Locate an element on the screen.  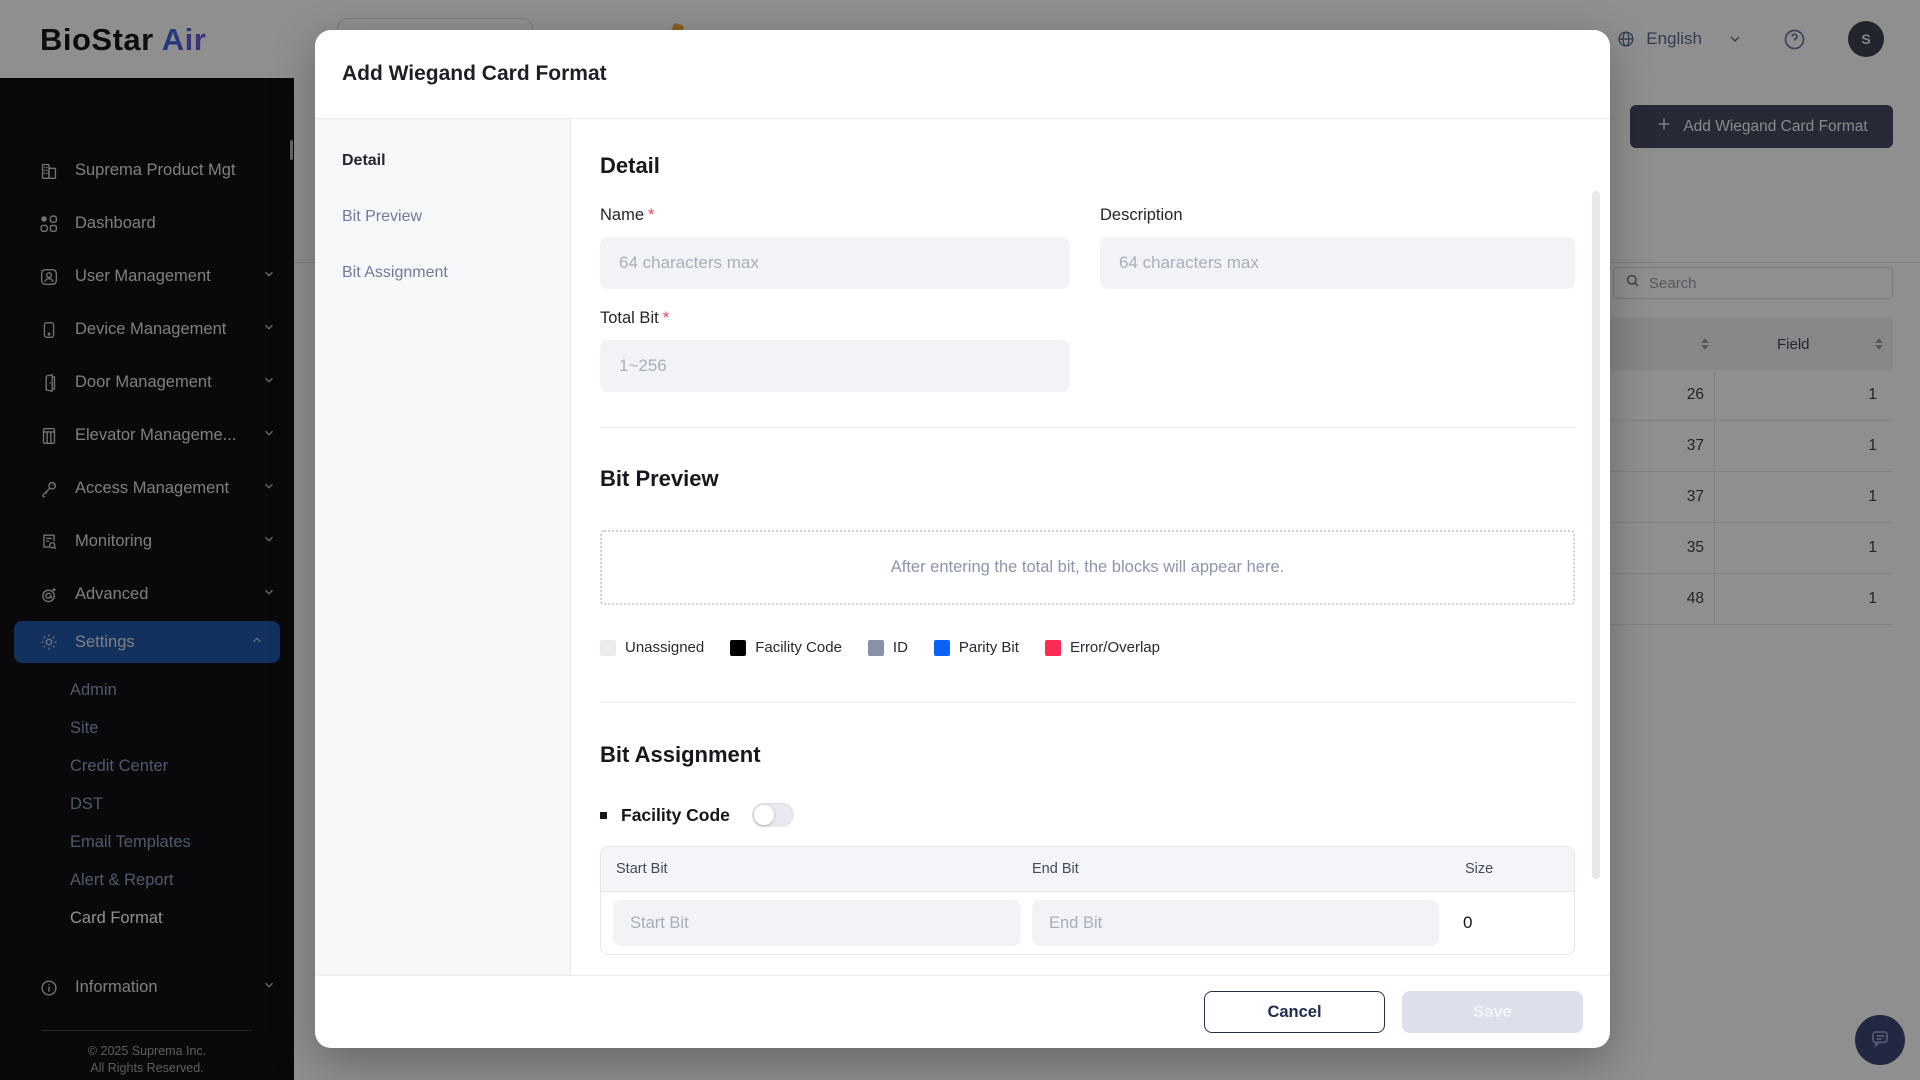
size-column-header: Size is located at coordinates (1479, 869).